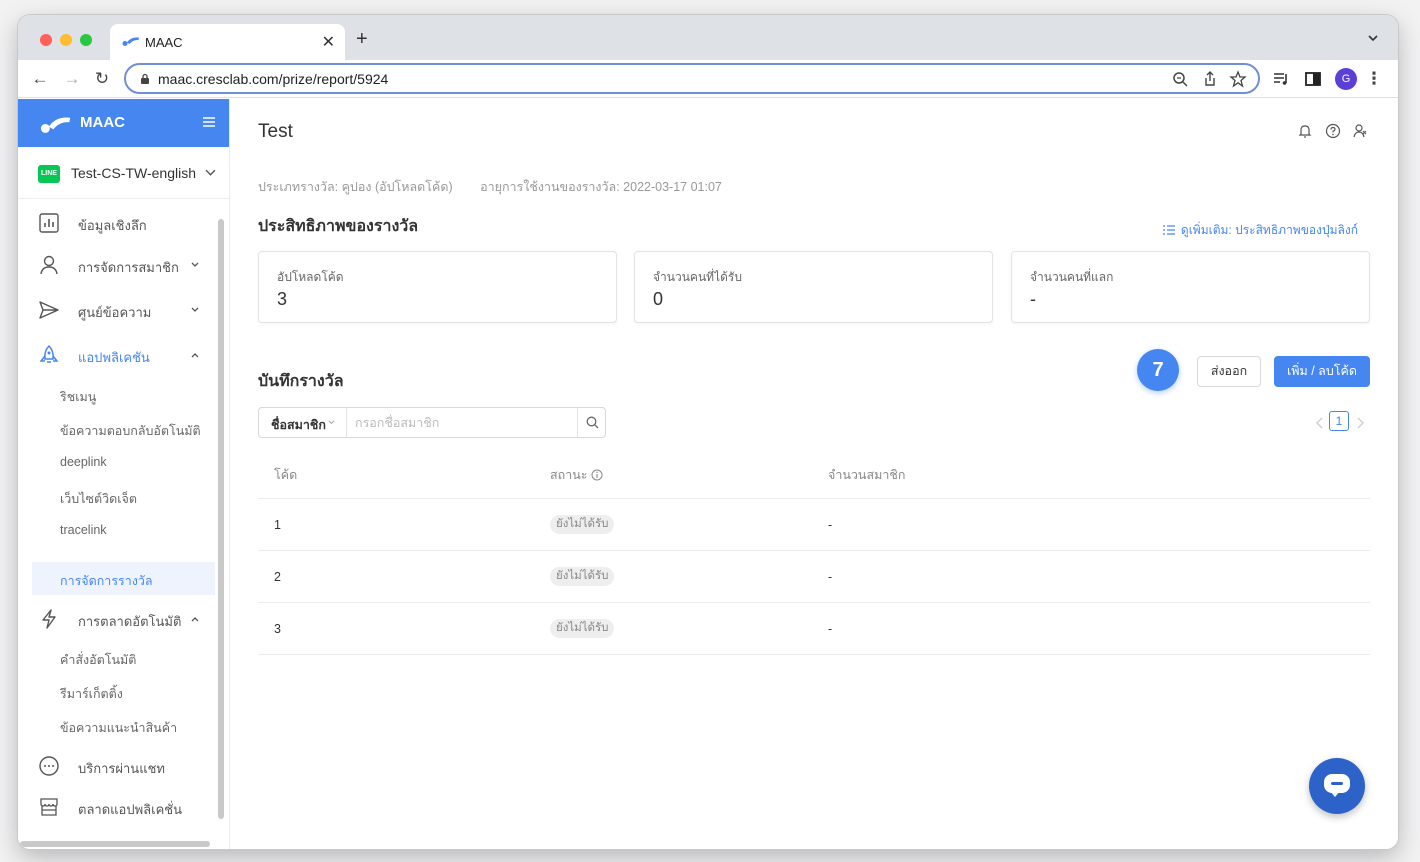 The image size is (1420, 862). I want to click on tab-title: MAAC, so click(164, 42).